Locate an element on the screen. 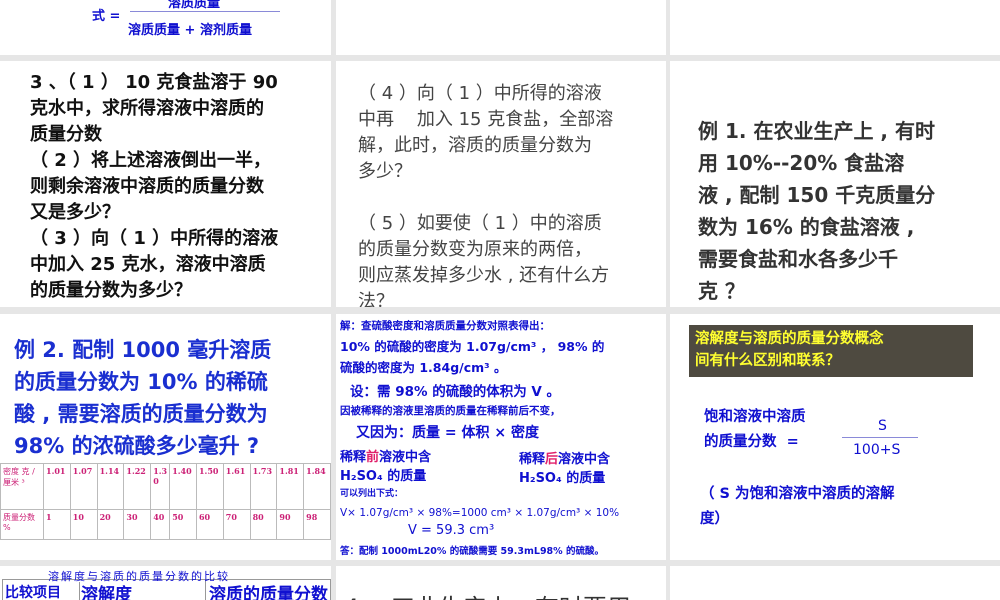 The height and width of the screenshot is (600, 1000). table-cell: 10 is located at coordinates (83, 524).